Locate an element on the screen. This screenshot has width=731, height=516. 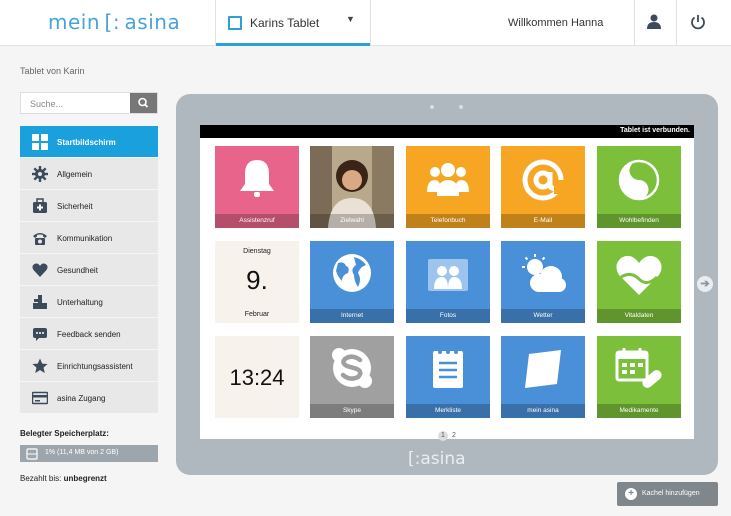
chat-icon is located at coordinates (40, 334).